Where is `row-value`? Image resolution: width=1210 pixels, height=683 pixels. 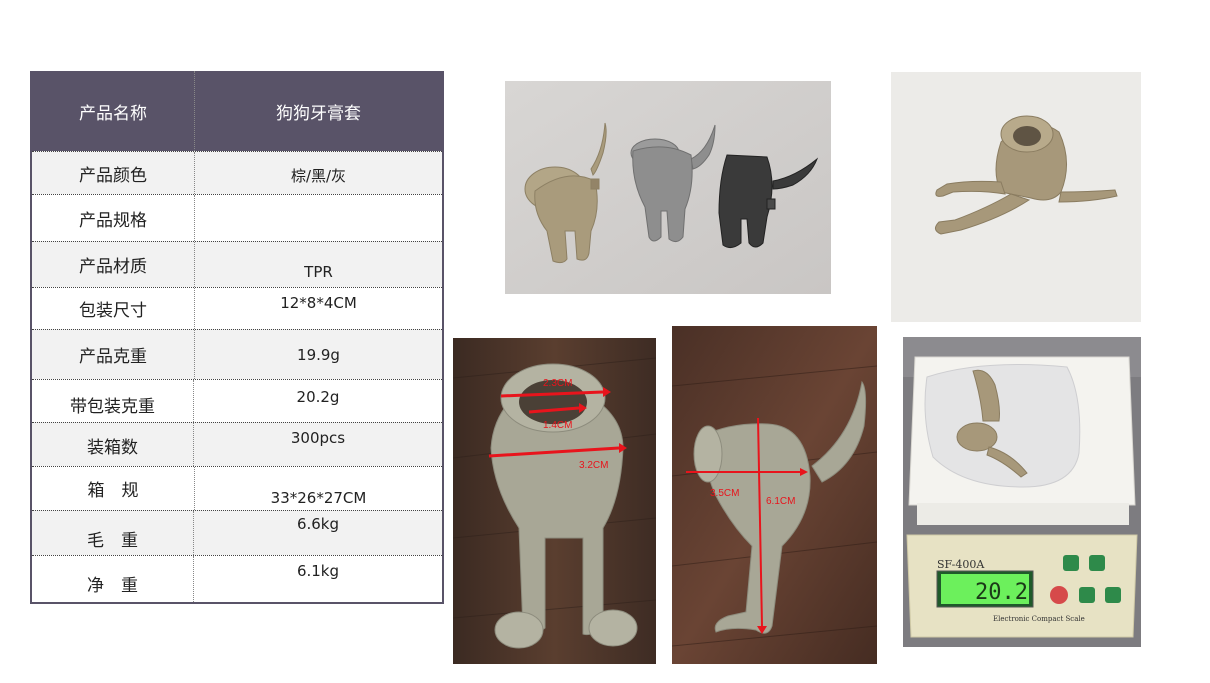
row-value is located at coordinates (318, 218).